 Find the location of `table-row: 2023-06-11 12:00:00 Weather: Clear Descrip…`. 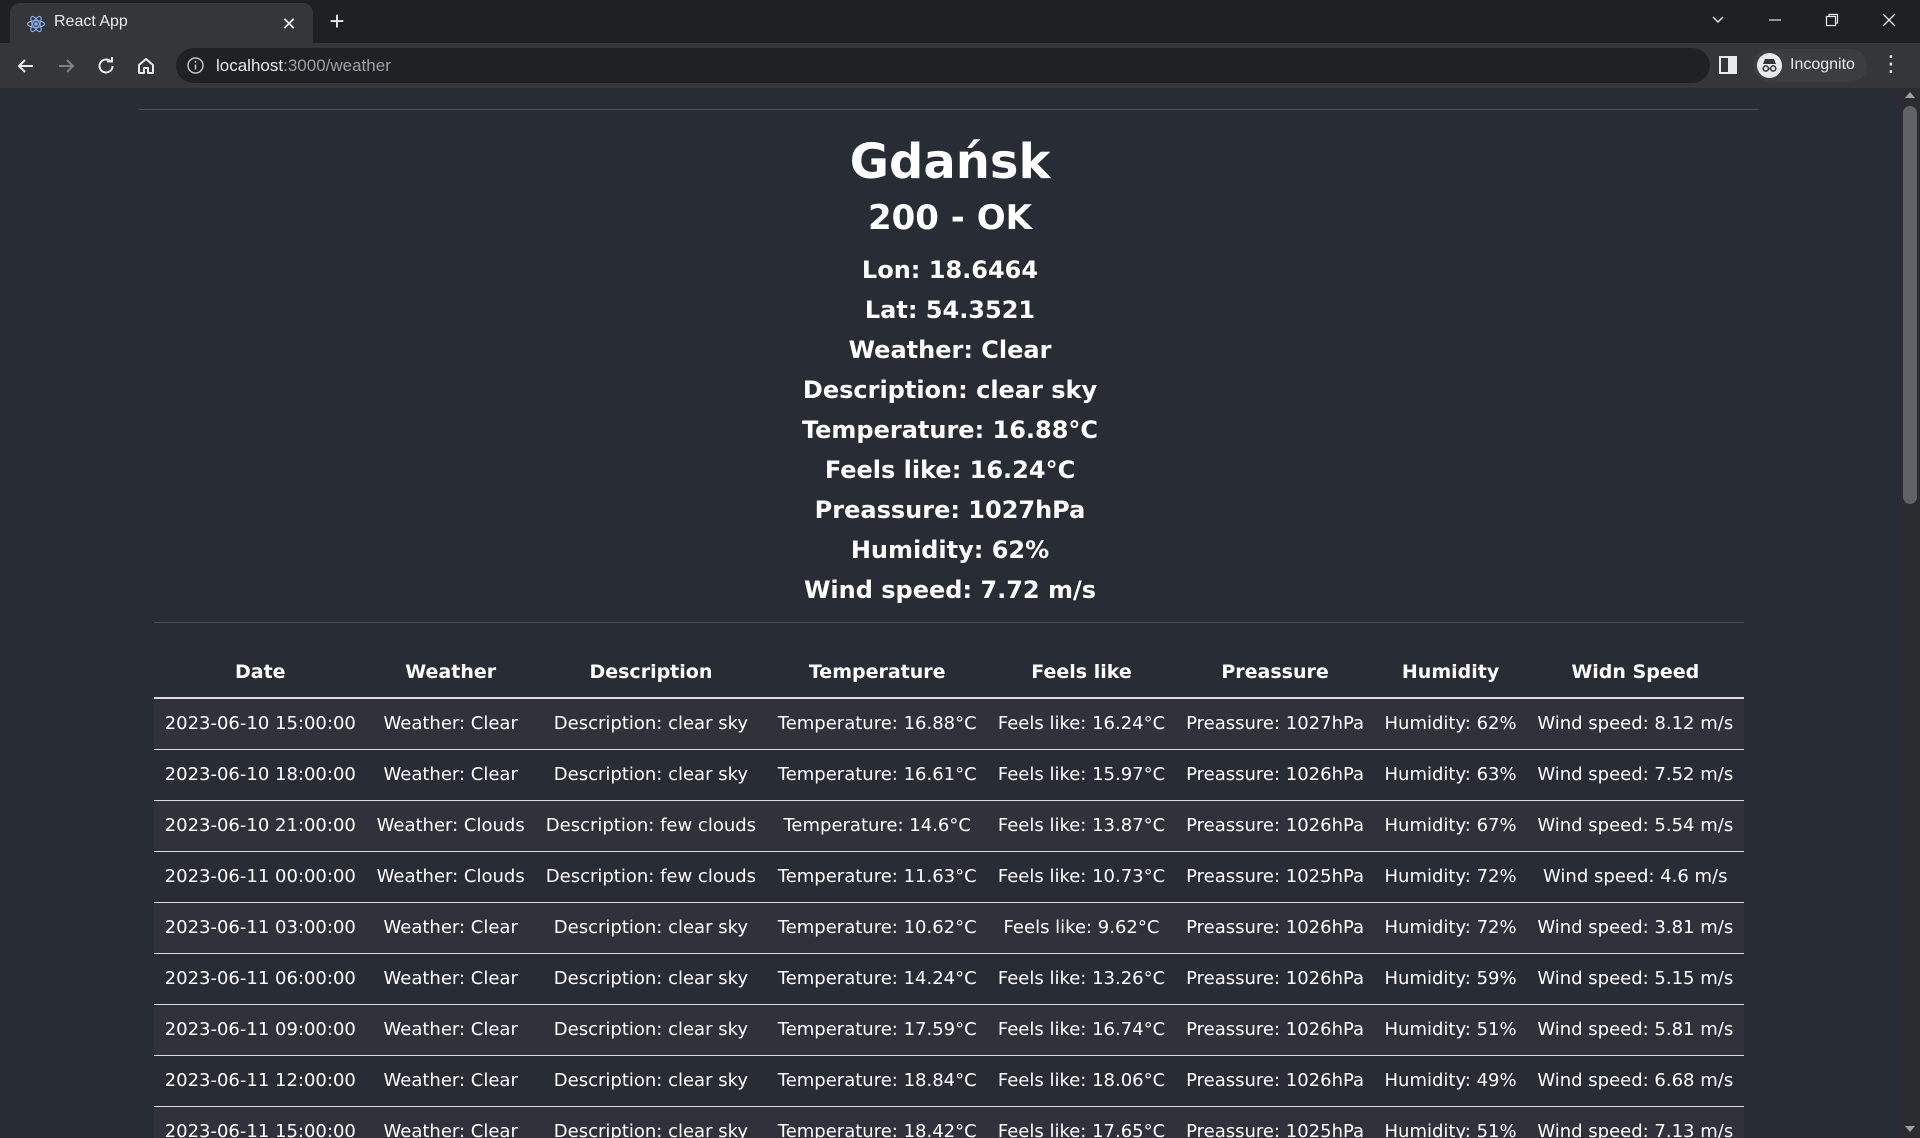

table-row: 2023-06-11 12:00:00 Weather: Clear Descrip… is located at coordinates (949, 1081).